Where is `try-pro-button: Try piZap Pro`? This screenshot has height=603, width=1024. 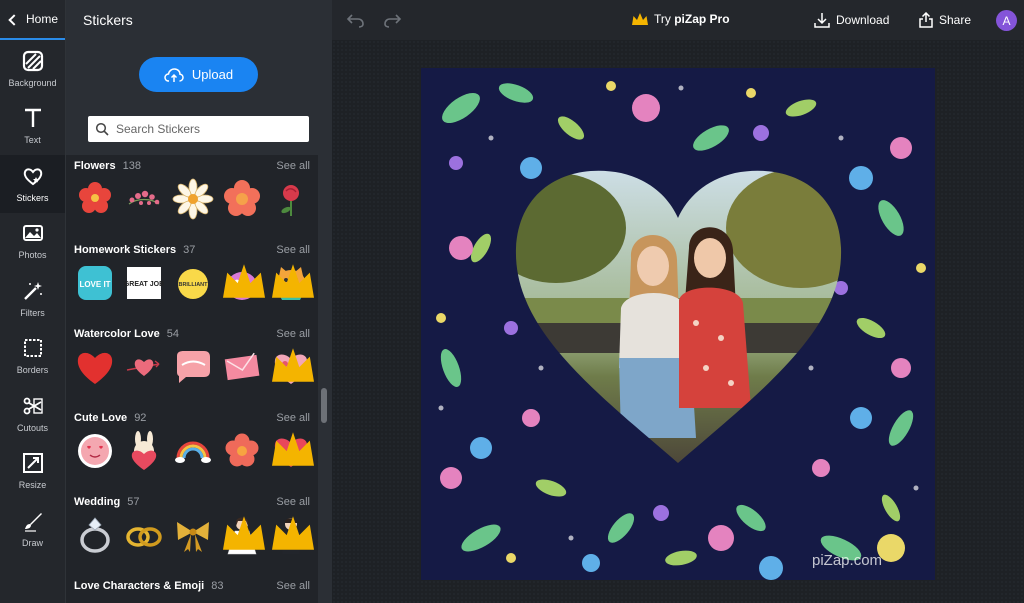 try-pro-button: Try piZap Pro is located at coordinates (681, 19).